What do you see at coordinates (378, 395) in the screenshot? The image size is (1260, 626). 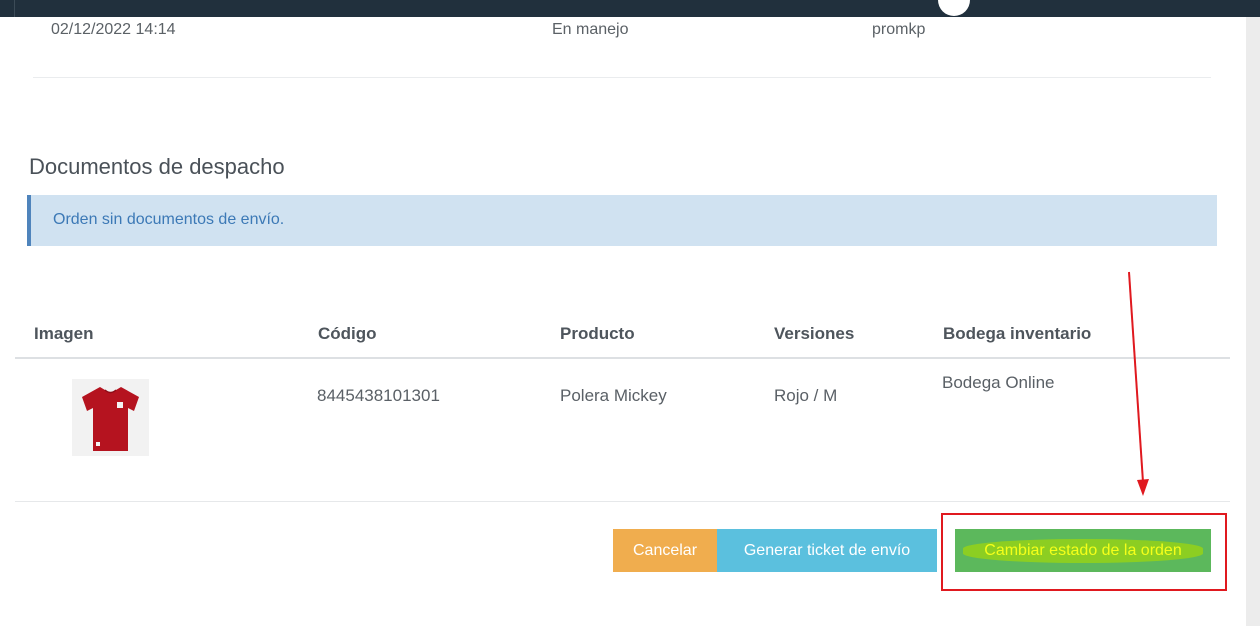 I see `table-cell-codigo: 8445438101301` at bounding box center [378, 395].